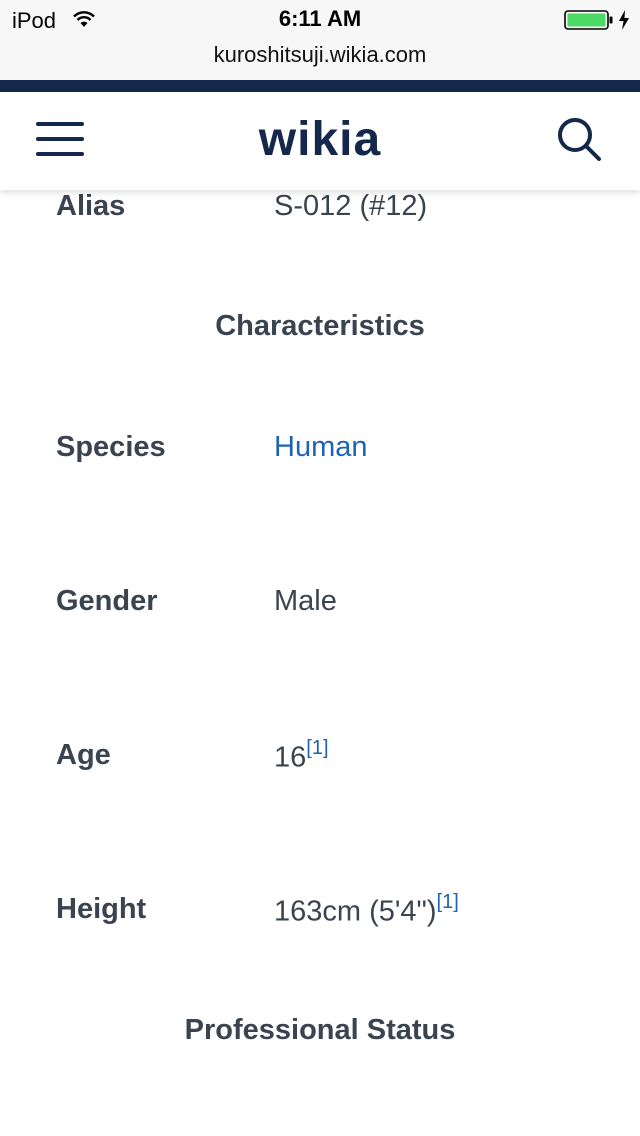  I want to click on address-bar-url: kuroshitsuji.wikia.com, so click(320, 55).